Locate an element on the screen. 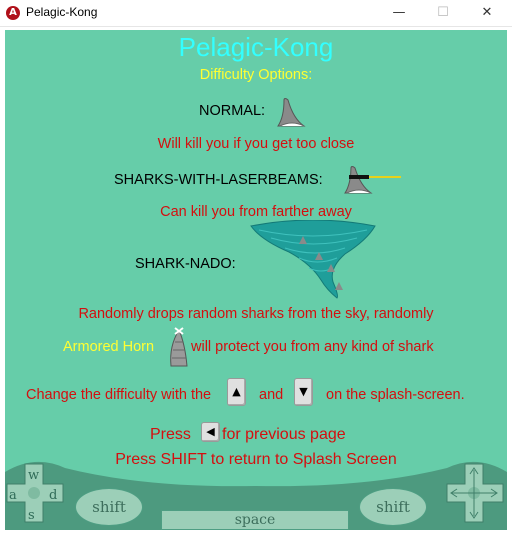 The width and height of the screenshot is (512, 537). laser-label: SHARKS-WITH-LASERBEAMS: is located at coordinates (218, 180).